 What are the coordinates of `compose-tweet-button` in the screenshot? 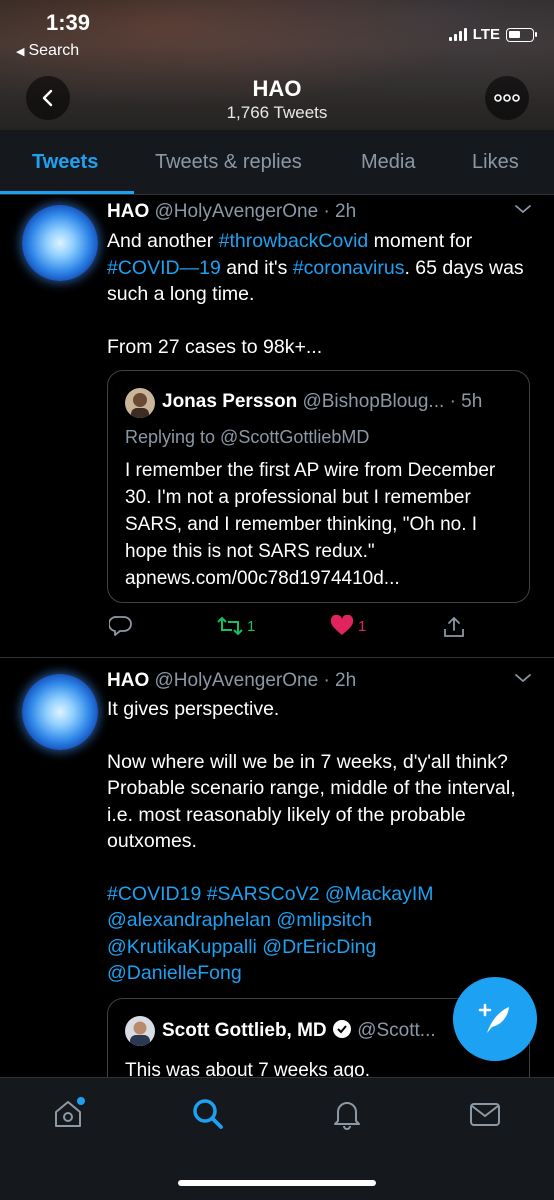 It's located at (495, 1019).